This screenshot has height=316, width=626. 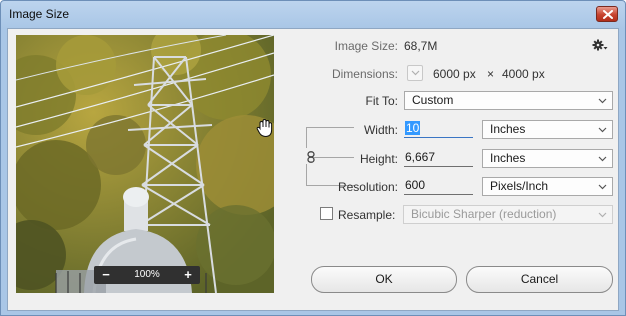 I want to click on height-unit-value: Inches, so click(x=508, y=158).